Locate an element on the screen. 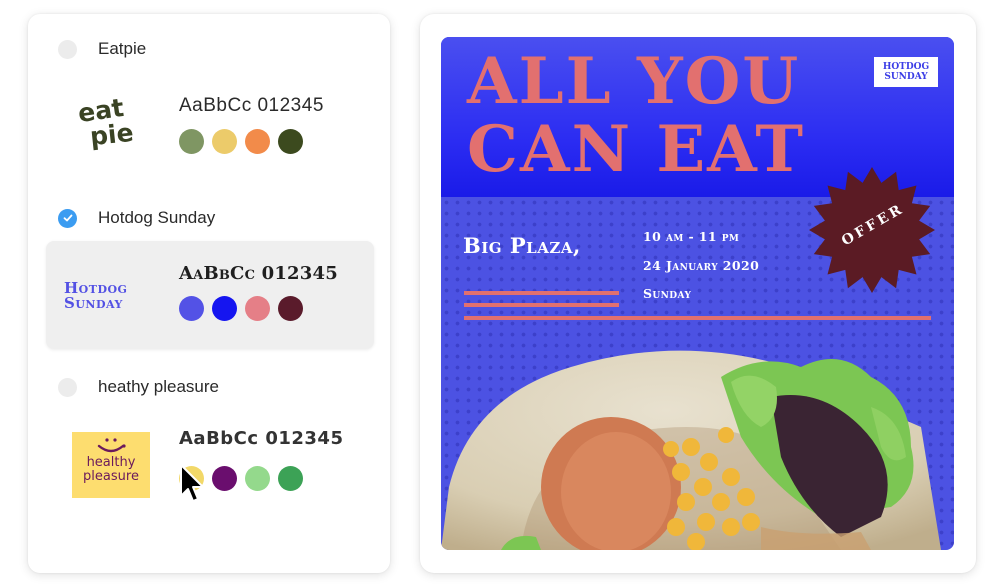 This screenshot has height=586, width=1000. eatpie-logo: eat pie is located at coordinates (111, 124).